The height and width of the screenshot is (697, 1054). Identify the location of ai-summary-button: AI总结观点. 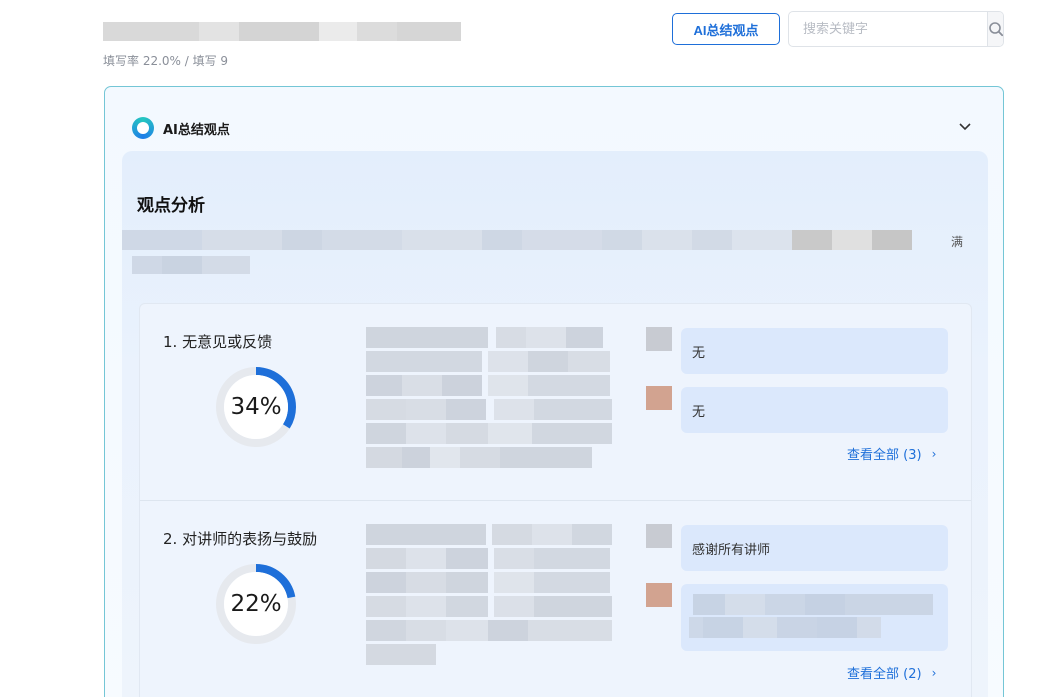
(726, 29).